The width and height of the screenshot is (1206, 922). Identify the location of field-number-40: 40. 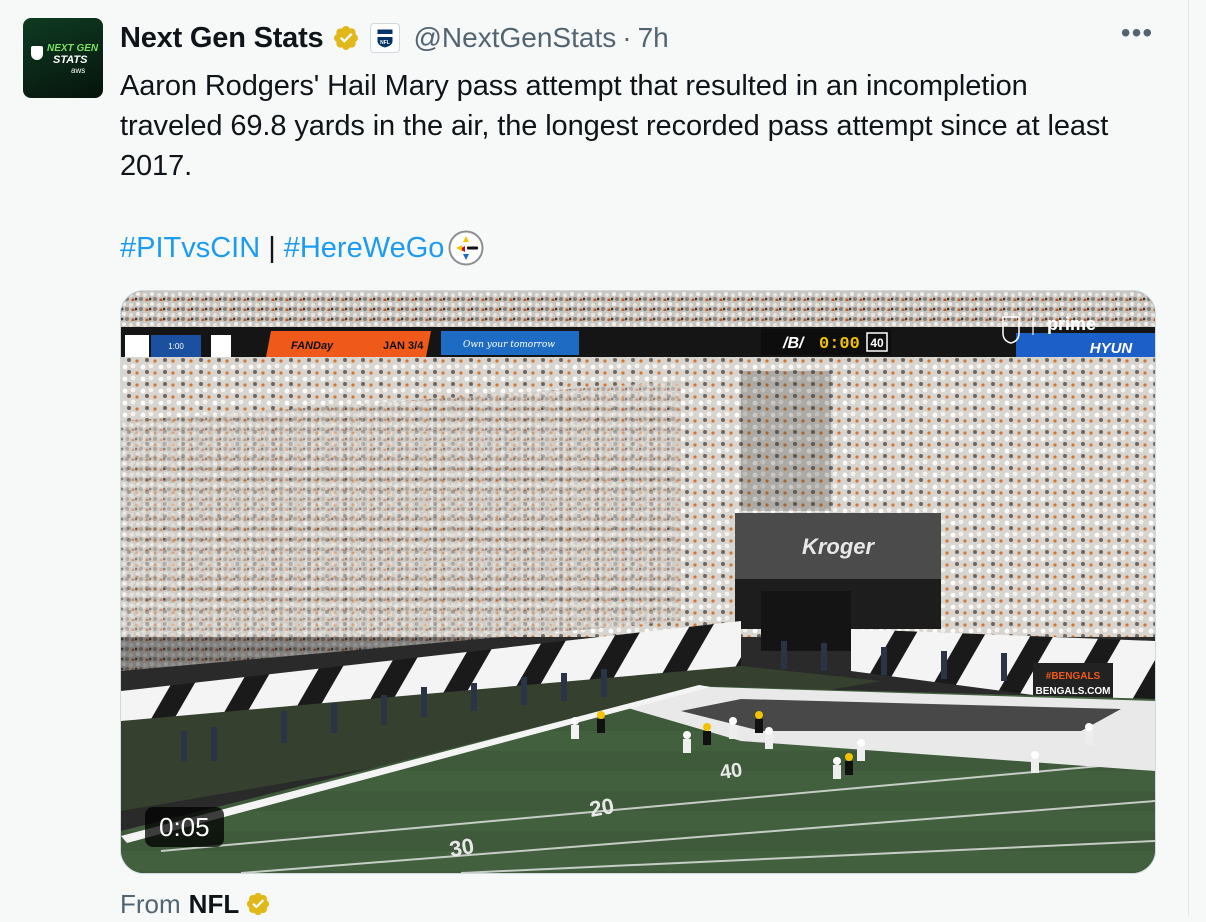
(731, 771).